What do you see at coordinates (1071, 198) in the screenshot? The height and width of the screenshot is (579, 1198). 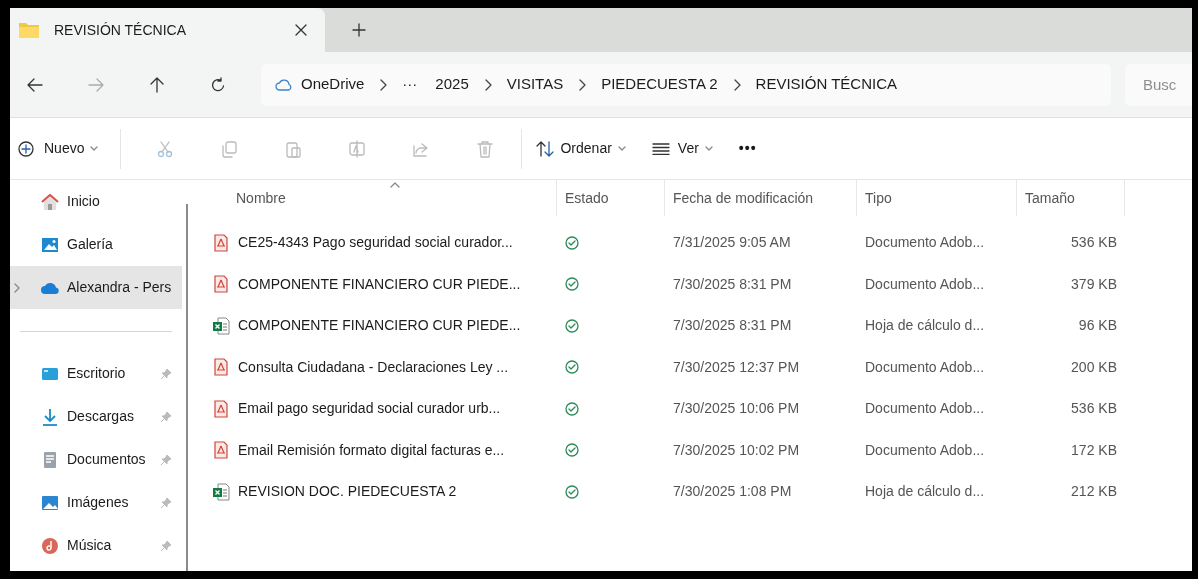 I see `column-header: Tamaño` at bounding box center [1071, 198].